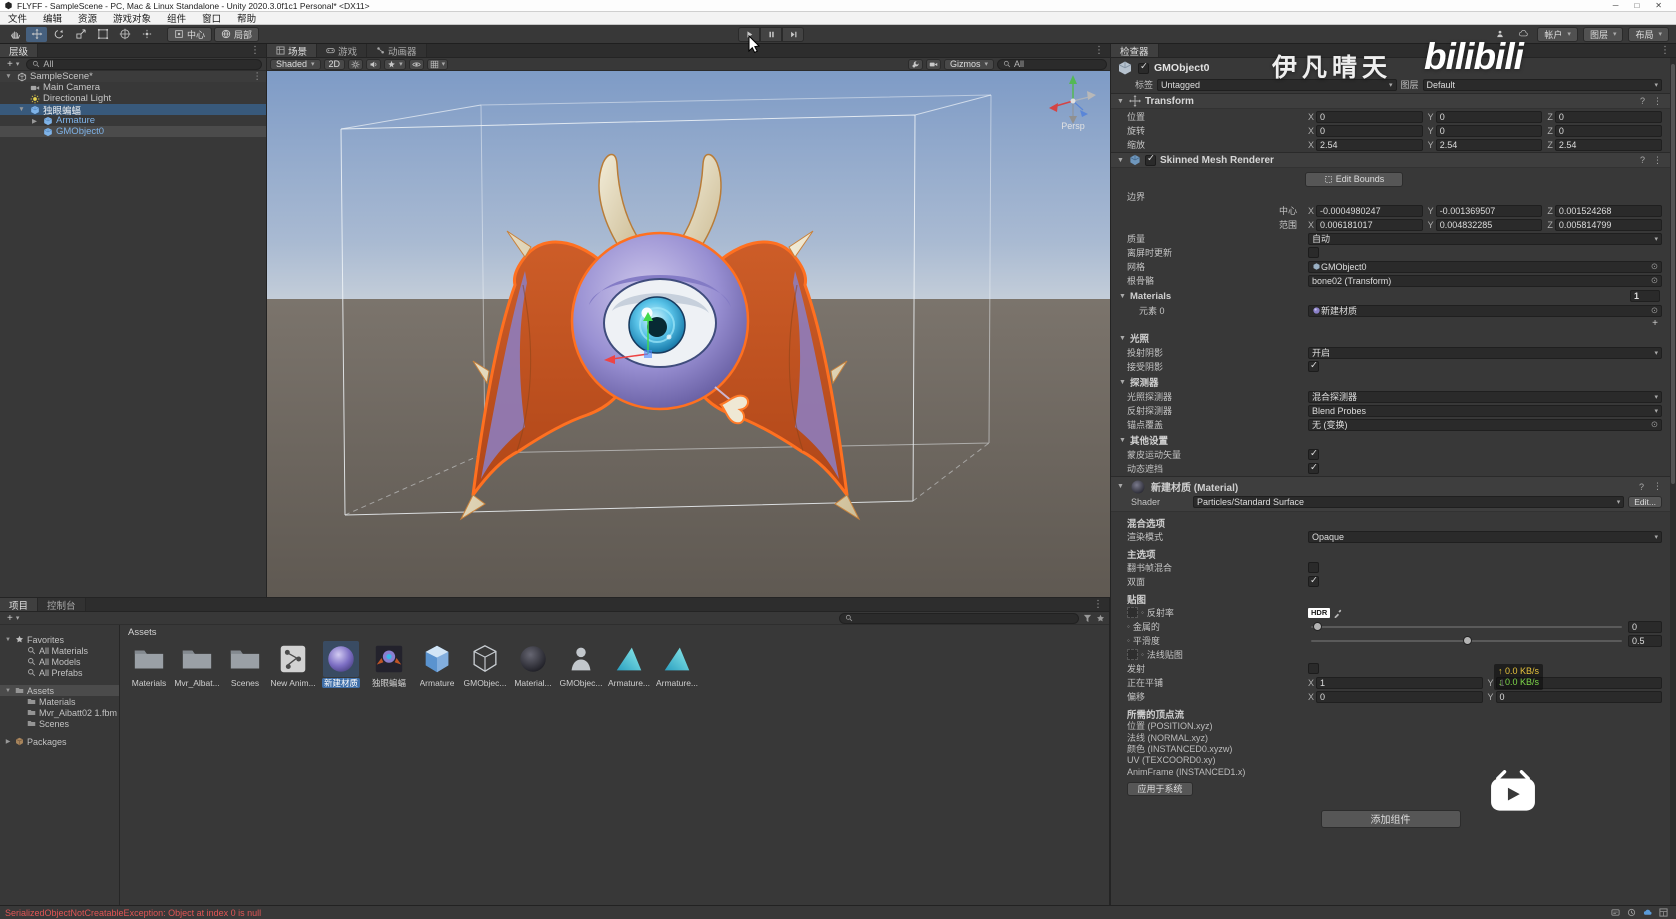  Describe the element at coordinates (1615, 912) in the screenshot. I see `status-console-icon` at that location.